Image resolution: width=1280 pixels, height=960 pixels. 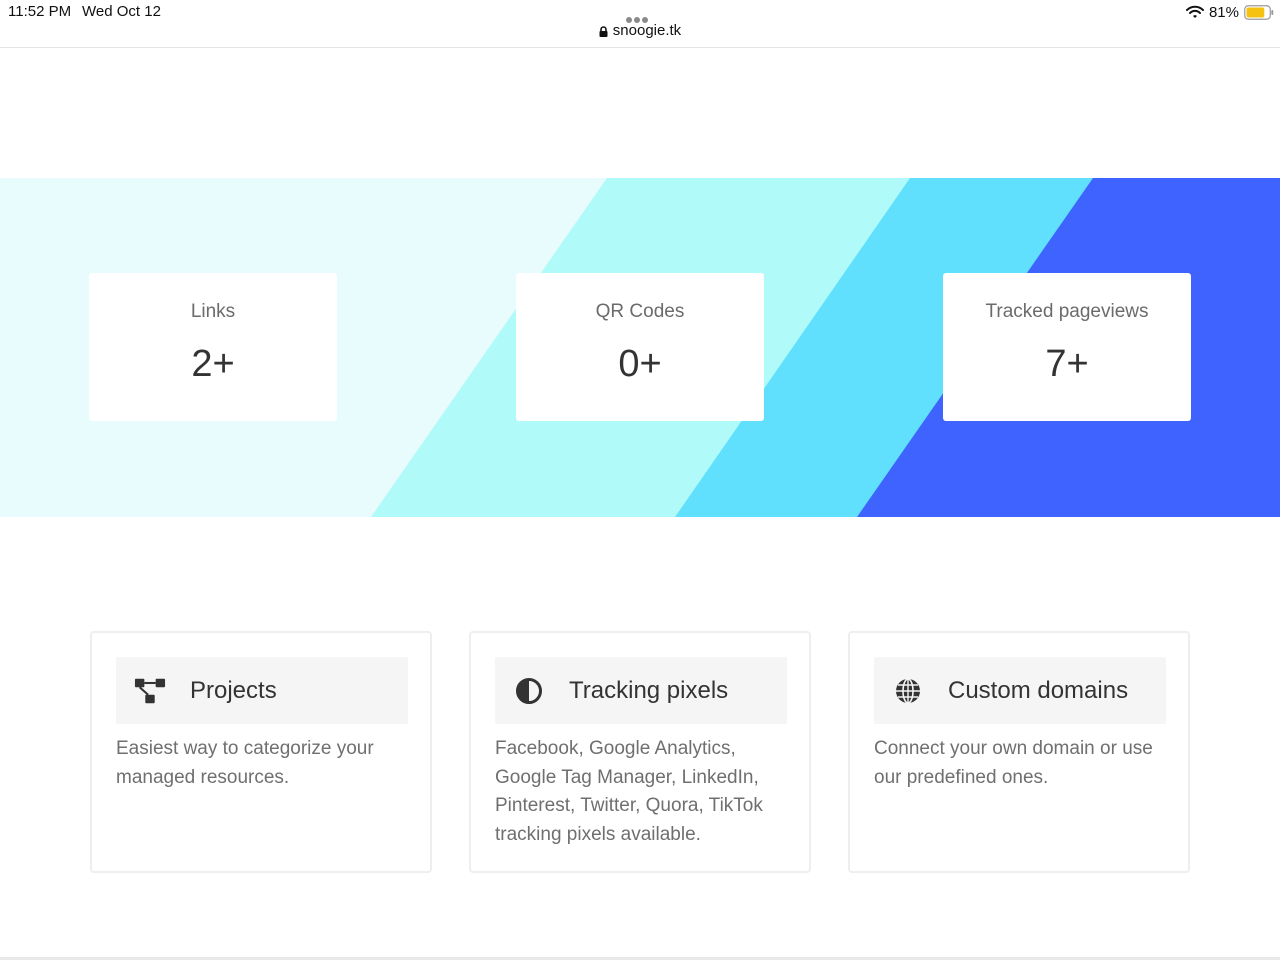 I want to click on feature-title: Tracking pixels, so click(x=649, y=690).